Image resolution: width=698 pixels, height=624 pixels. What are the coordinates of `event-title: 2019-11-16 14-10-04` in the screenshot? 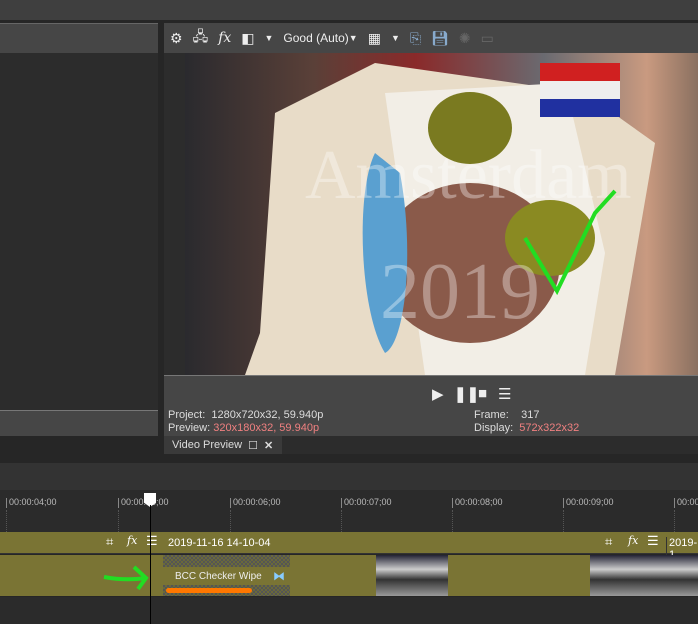 It's located at (219, 543).